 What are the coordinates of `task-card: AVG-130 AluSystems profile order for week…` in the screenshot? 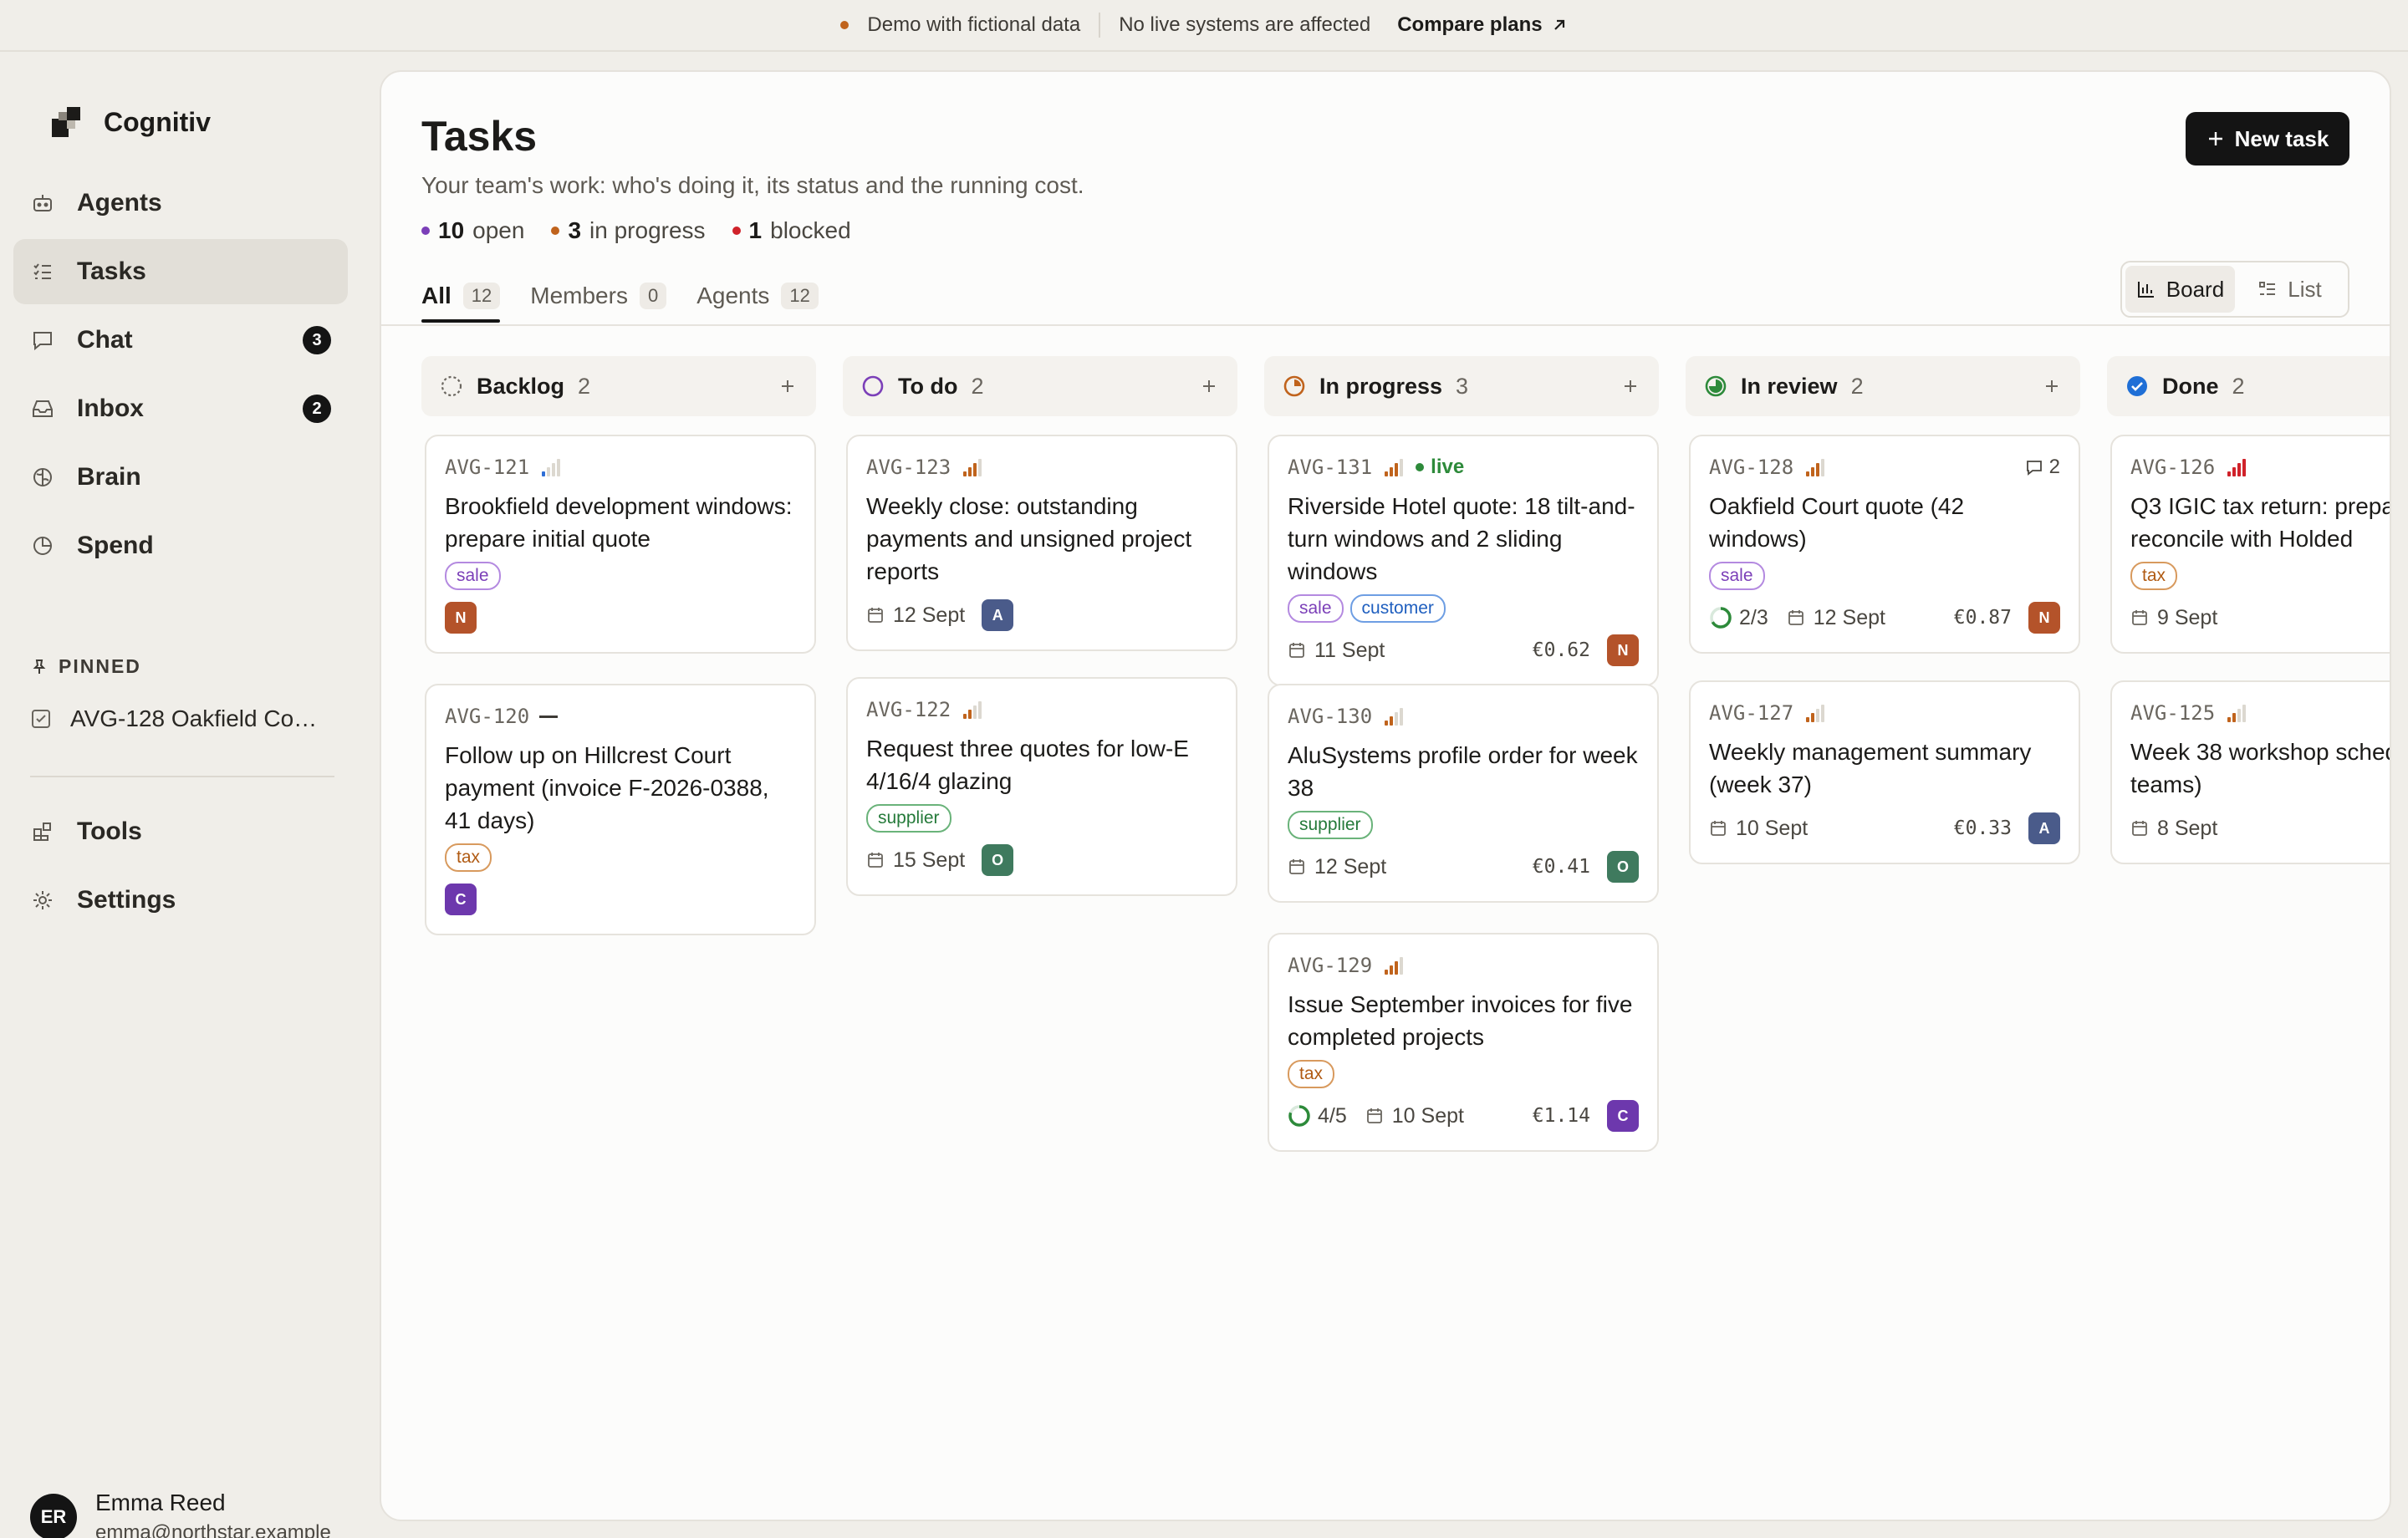 It's located at (1464, 793).